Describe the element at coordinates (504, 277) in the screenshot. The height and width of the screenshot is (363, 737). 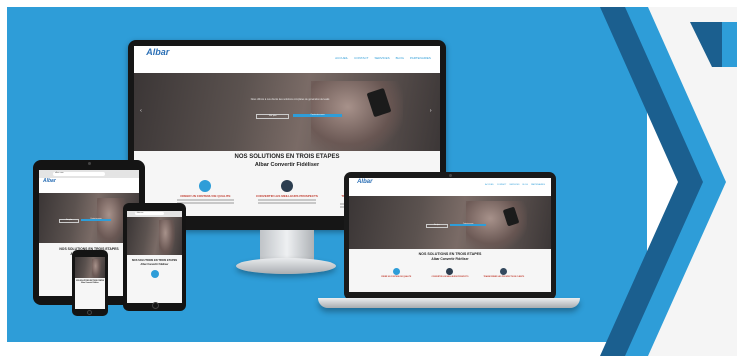
I see `step-title: TRANSFORMER LES PROSPECTS EN CLIENTS` at that location.